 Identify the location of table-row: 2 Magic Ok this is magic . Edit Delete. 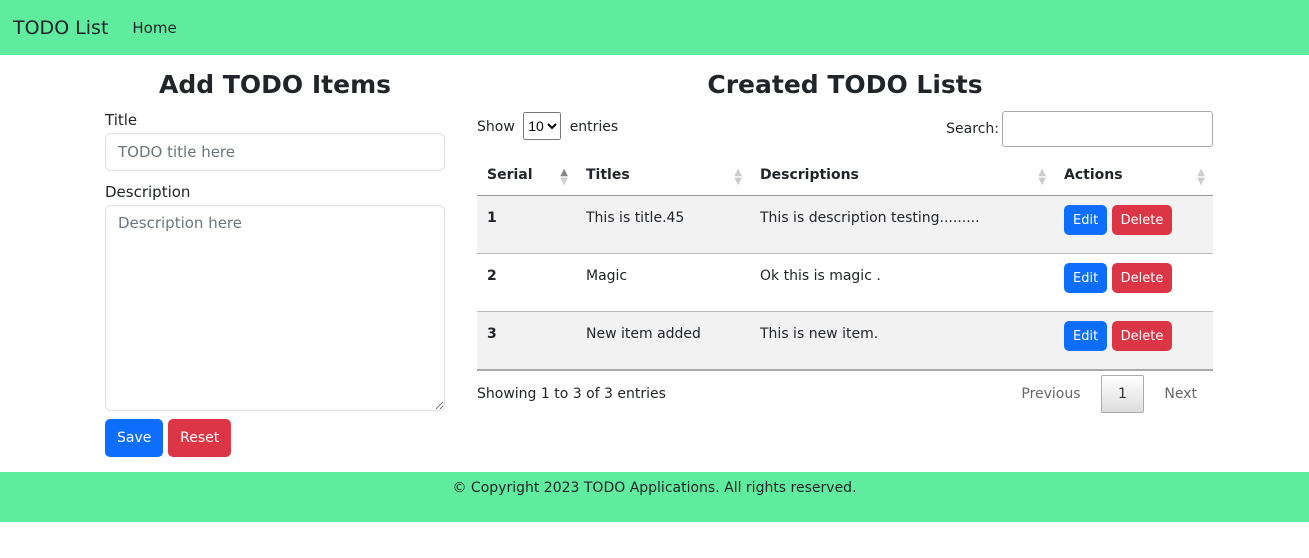
(845, 282).